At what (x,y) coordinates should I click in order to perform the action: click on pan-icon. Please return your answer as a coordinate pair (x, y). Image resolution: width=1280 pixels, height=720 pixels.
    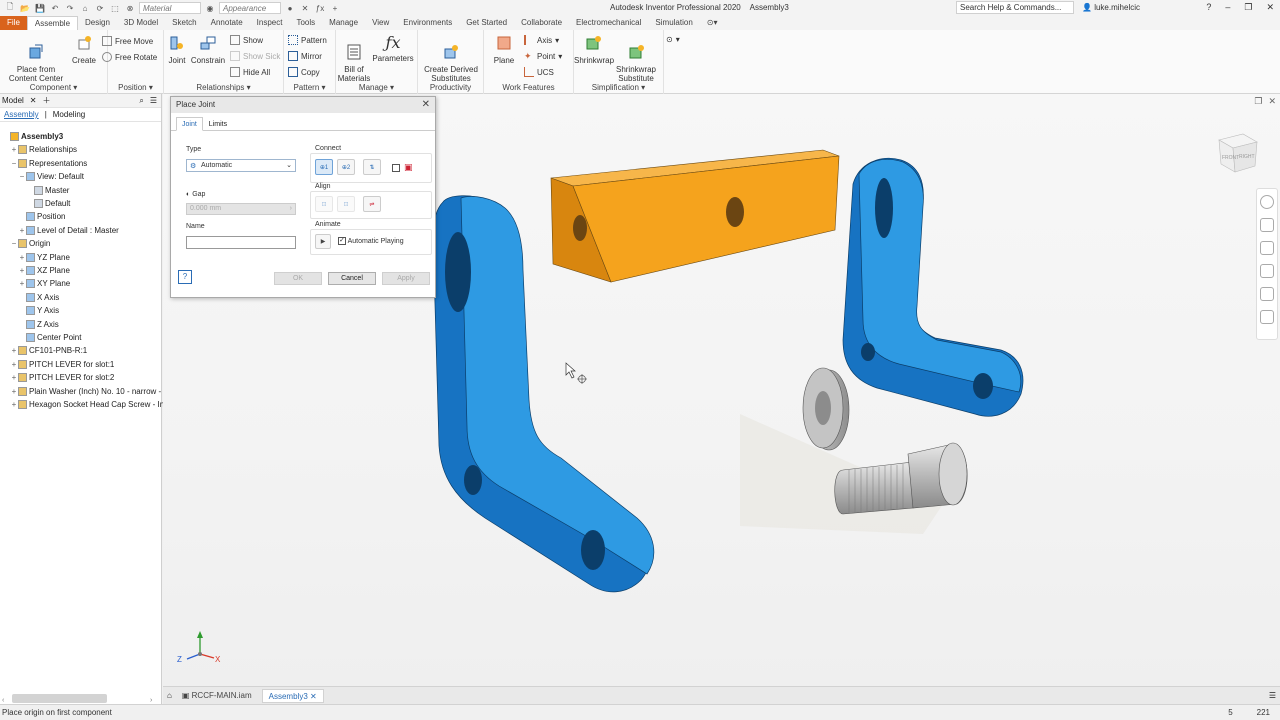
    Looking at the image, I should click on (1267, 225).